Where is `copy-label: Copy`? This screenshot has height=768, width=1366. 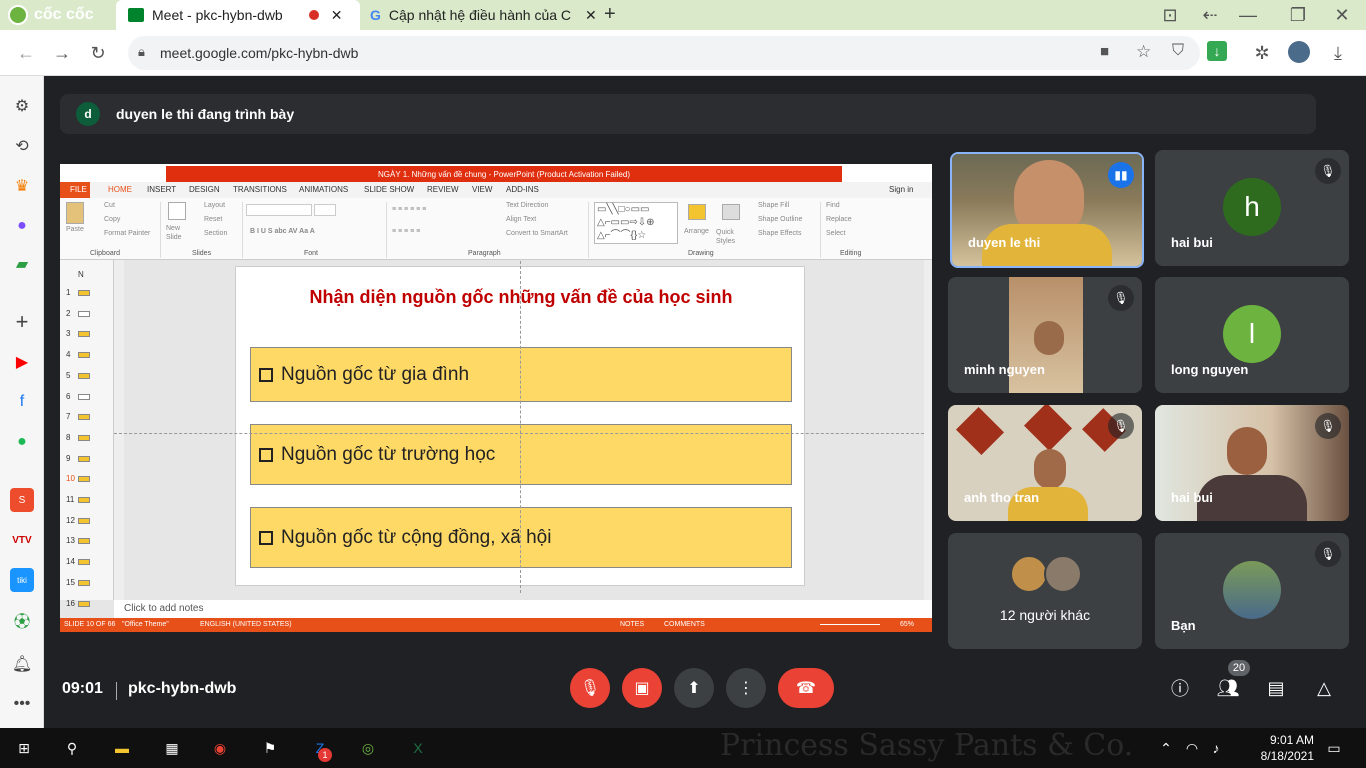
copy-label: Copy is located at coordinates (112, 219).